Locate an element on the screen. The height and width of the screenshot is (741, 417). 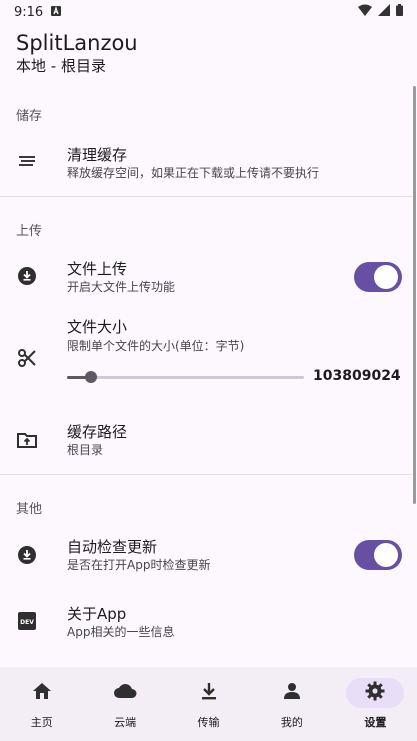
pref-about: DEV 关于App App相关的一些信息 is located at coordinates (206, 623).